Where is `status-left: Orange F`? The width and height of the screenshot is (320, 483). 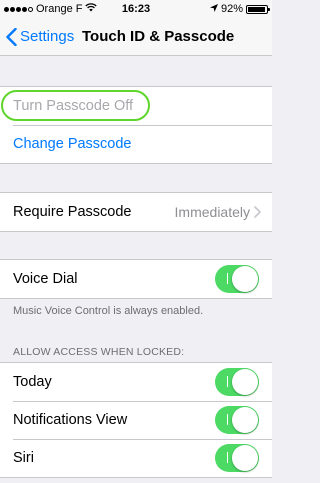
status-left: Orange F is located at coordinates (51, 9).